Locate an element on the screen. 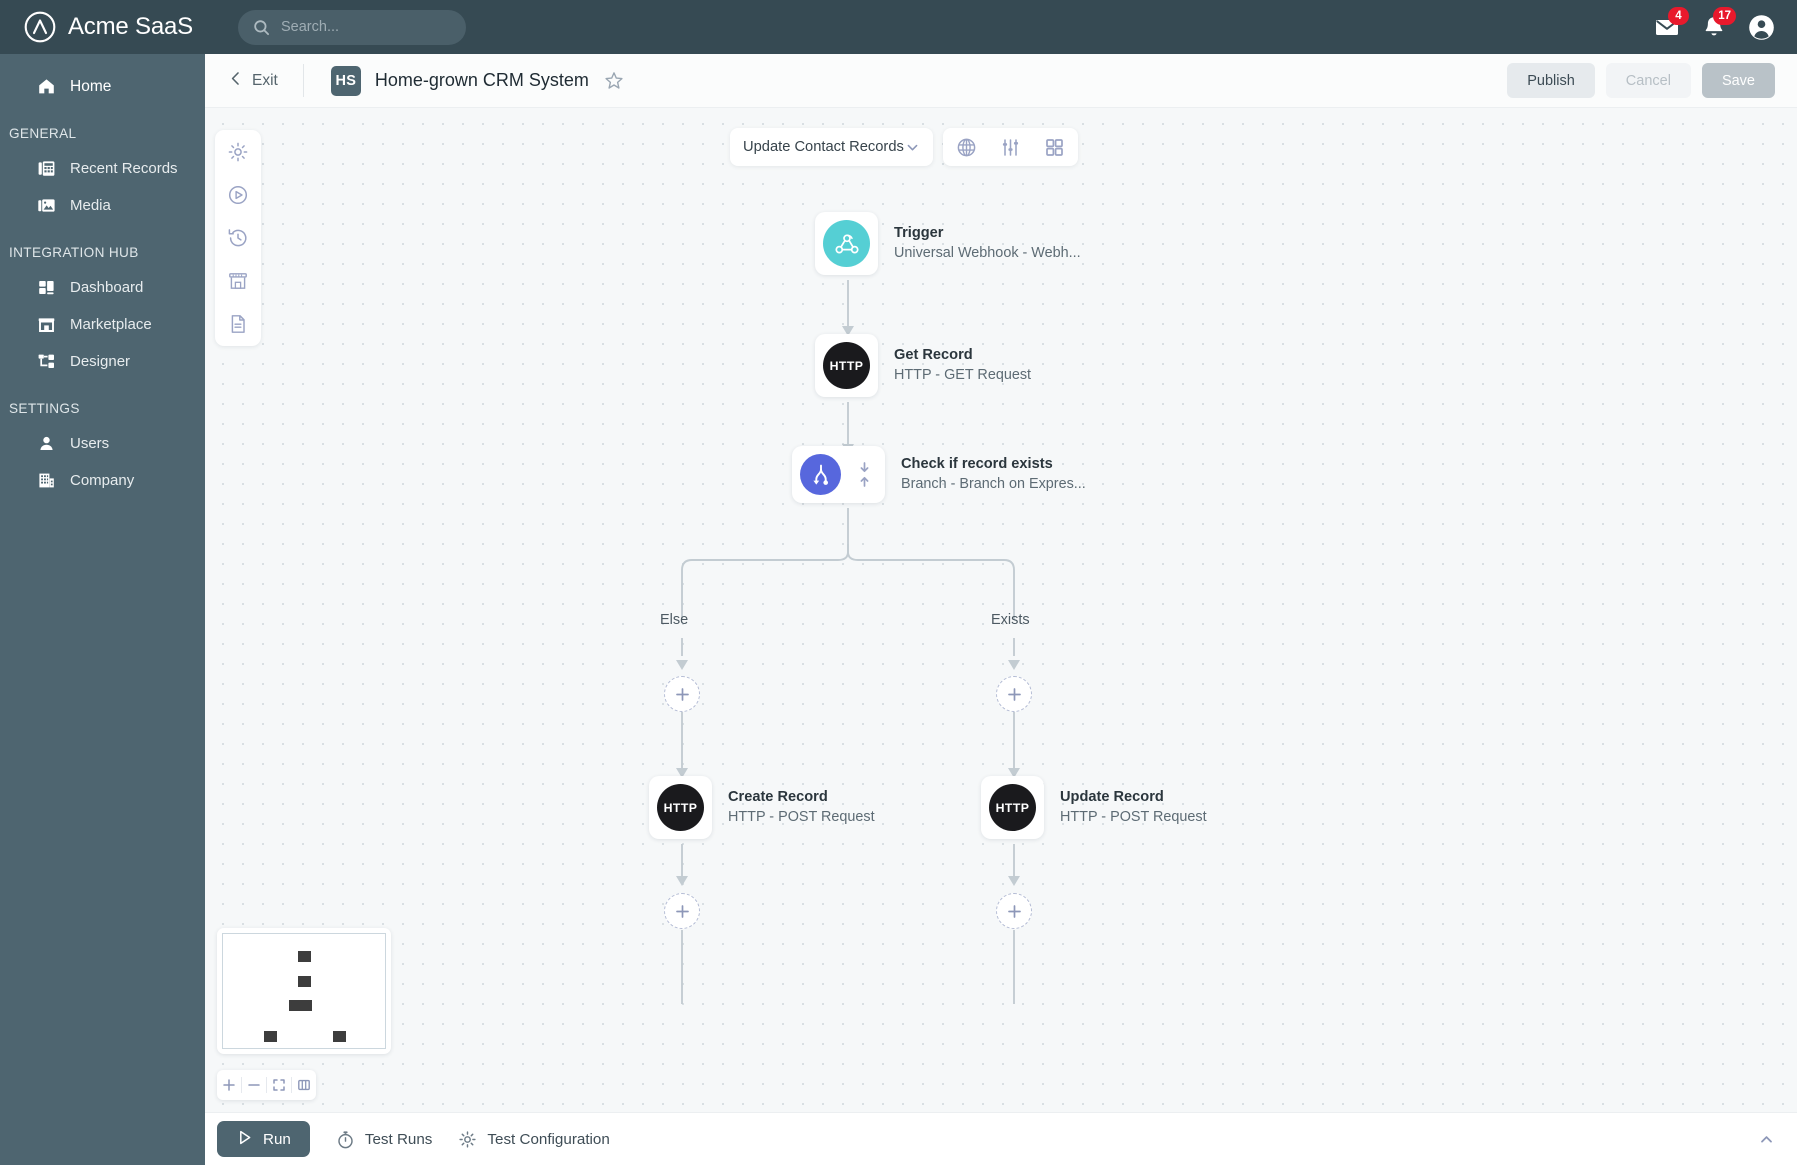  media-image-icon is located at coordinates (46, 205).